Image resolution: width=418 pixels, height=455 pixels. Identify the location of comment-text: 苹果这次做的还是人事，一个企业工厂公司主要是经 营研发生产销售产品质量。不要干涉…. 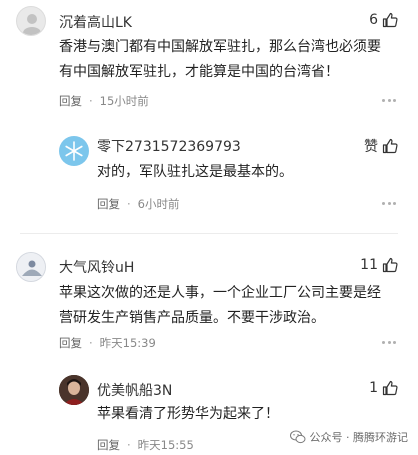
(220, 305).